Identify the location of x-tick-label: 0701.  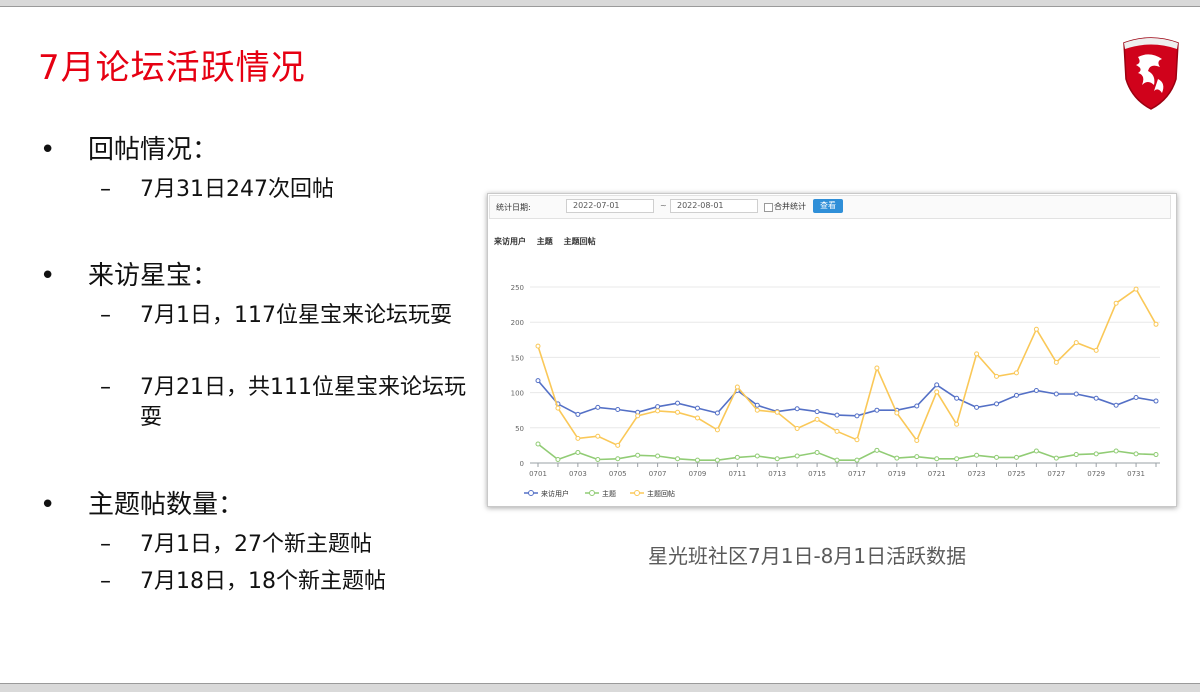
(538, 474).